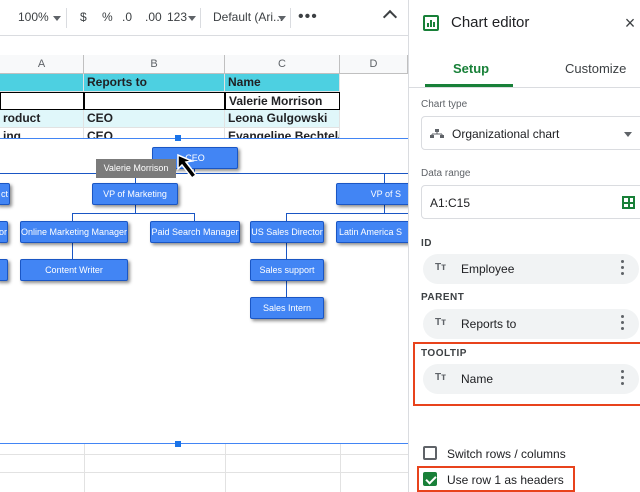  Describe the element at coordinates (531, 379) in the screenshot. I see `tooltip-field-chip: Tт Name` at that location.